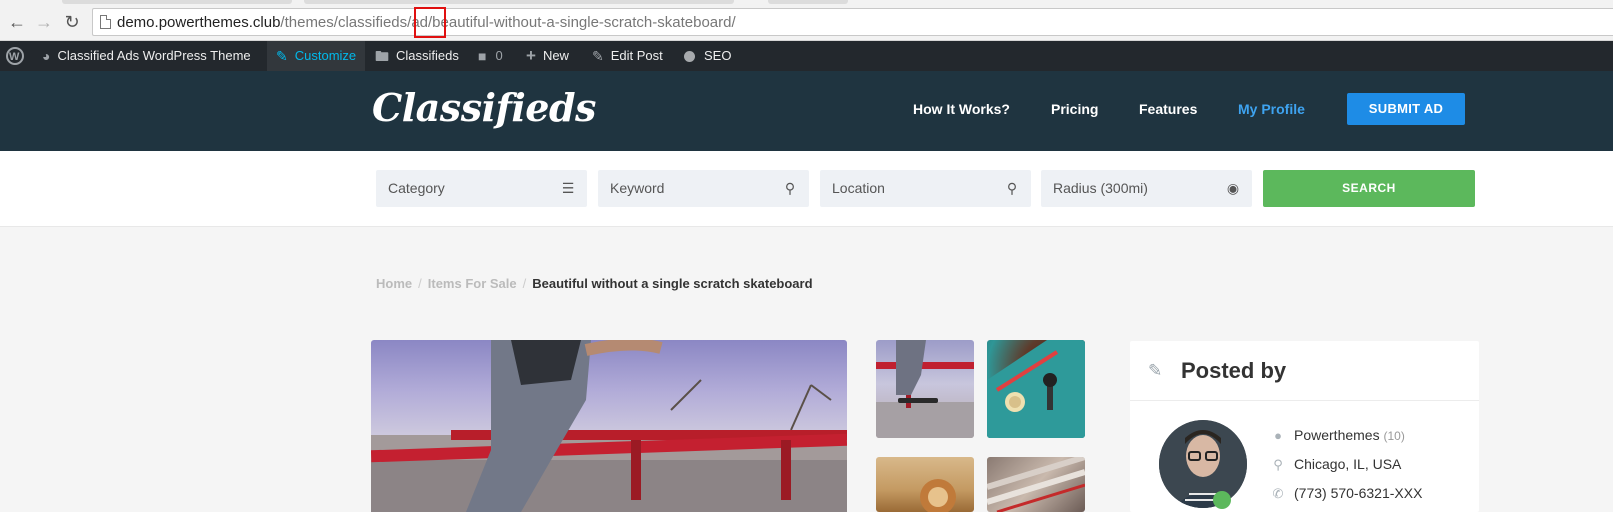  Describe the element at coordinates (1074, 109) in the screenshot. I see `nav-pricing: Pricing` at that location.